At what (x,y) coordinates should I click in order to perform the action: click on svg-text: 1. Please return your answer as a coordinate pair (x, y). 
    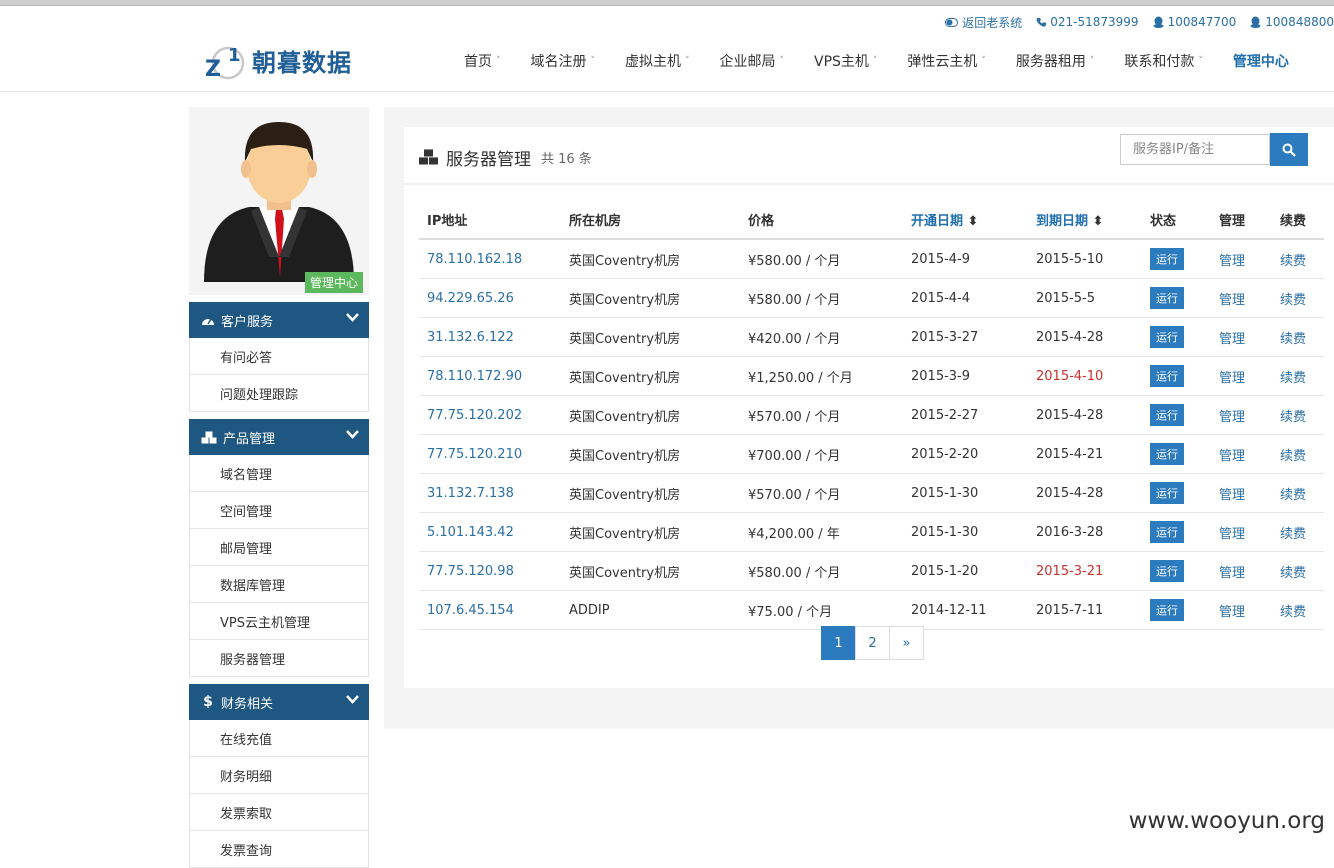
    Looking at the image, I should click on (234, 55).